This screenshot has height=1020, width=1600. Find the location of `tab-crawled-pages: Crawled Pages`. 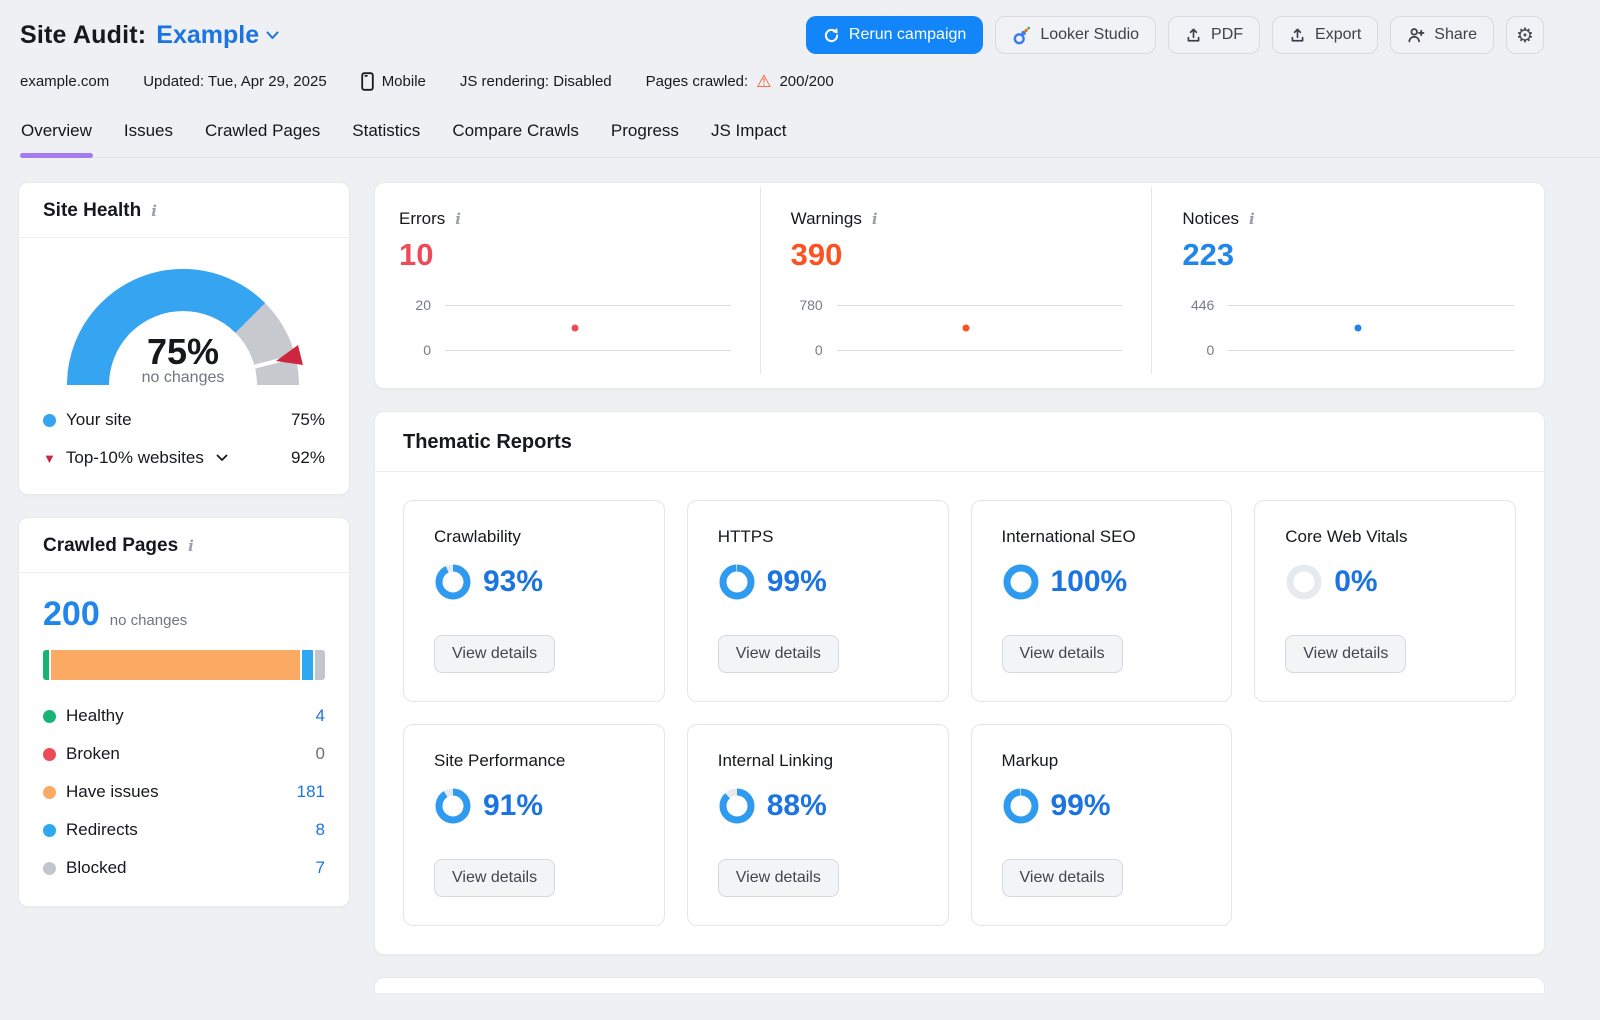

tab-crawled-pages: Crawled Pages is located at coordinates (262, 138).